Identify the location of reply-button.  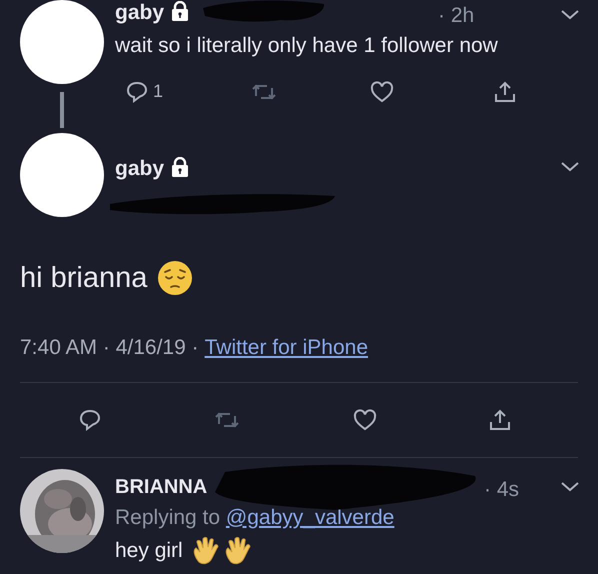
(90, 420).